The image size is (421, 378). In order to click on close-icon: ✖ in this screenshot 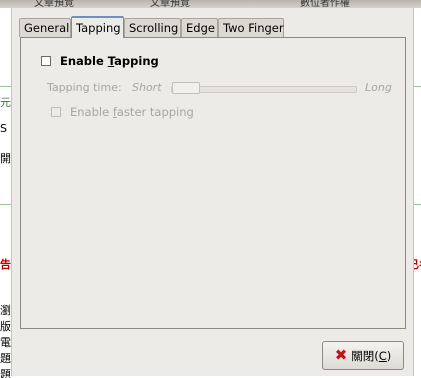, I will do `click(341, 355)`.